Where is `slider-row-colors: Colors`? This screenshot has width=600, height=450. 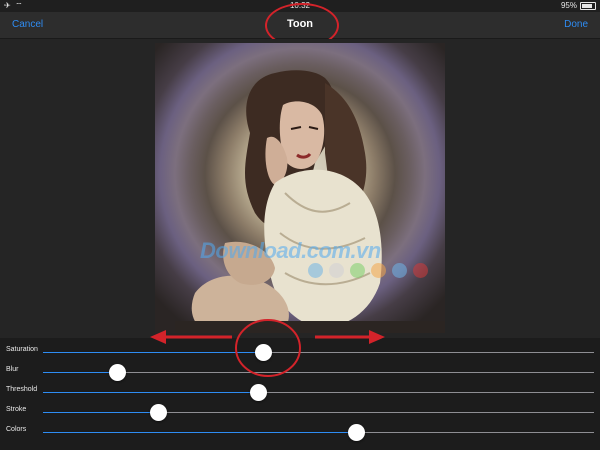 slider-row-colors: Colors is located at coordinates (300, 432).